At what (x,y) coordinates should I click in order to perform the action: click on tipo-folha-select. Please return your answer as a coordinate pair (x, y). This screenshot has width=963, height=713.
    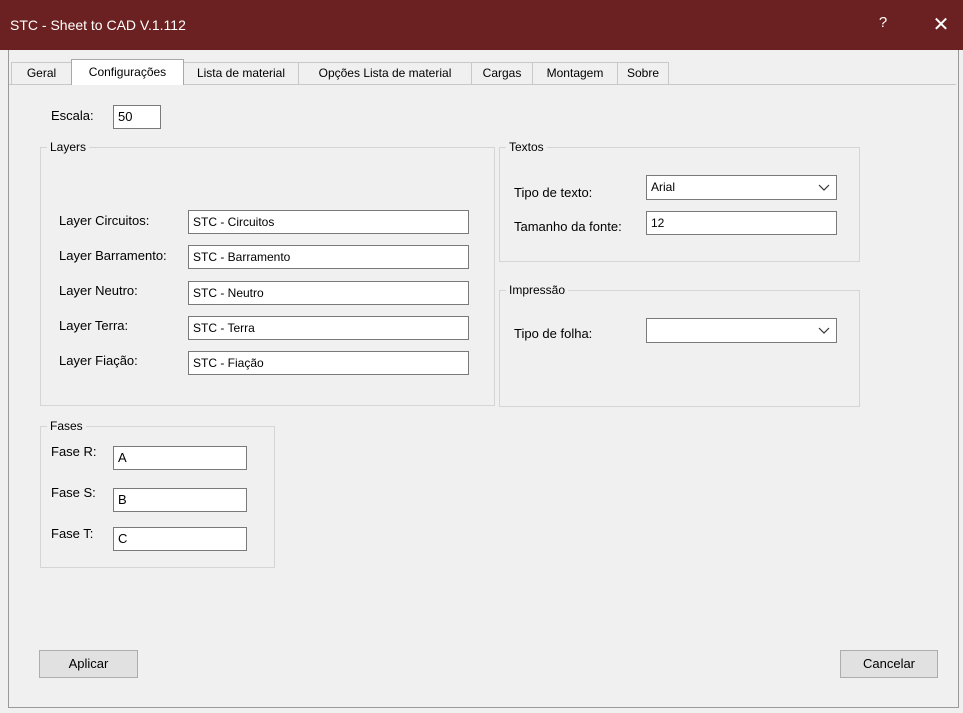
    Looking at the image, I should click on (741, 330).